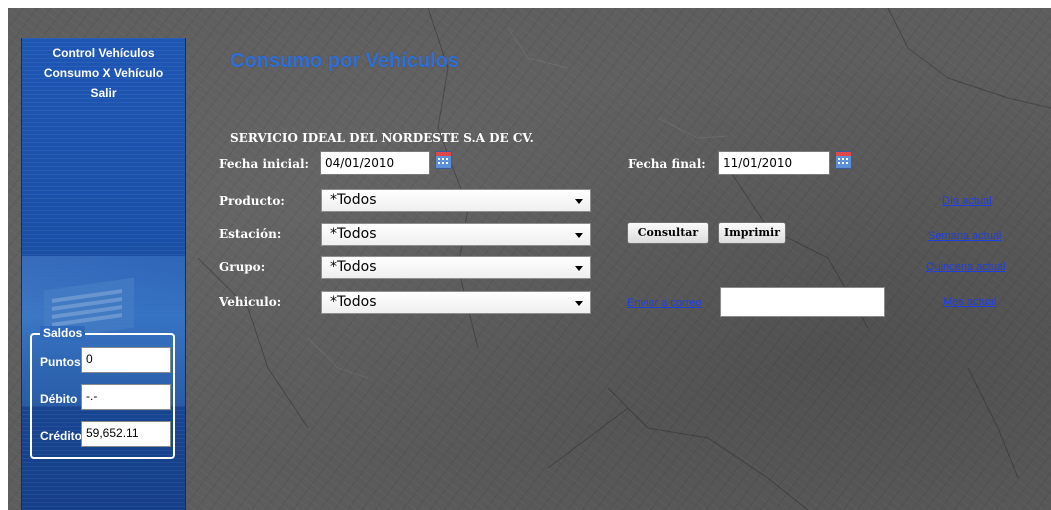  I want to click on fecha-inicial-label: Fecha inicial:, so click(264, 164).